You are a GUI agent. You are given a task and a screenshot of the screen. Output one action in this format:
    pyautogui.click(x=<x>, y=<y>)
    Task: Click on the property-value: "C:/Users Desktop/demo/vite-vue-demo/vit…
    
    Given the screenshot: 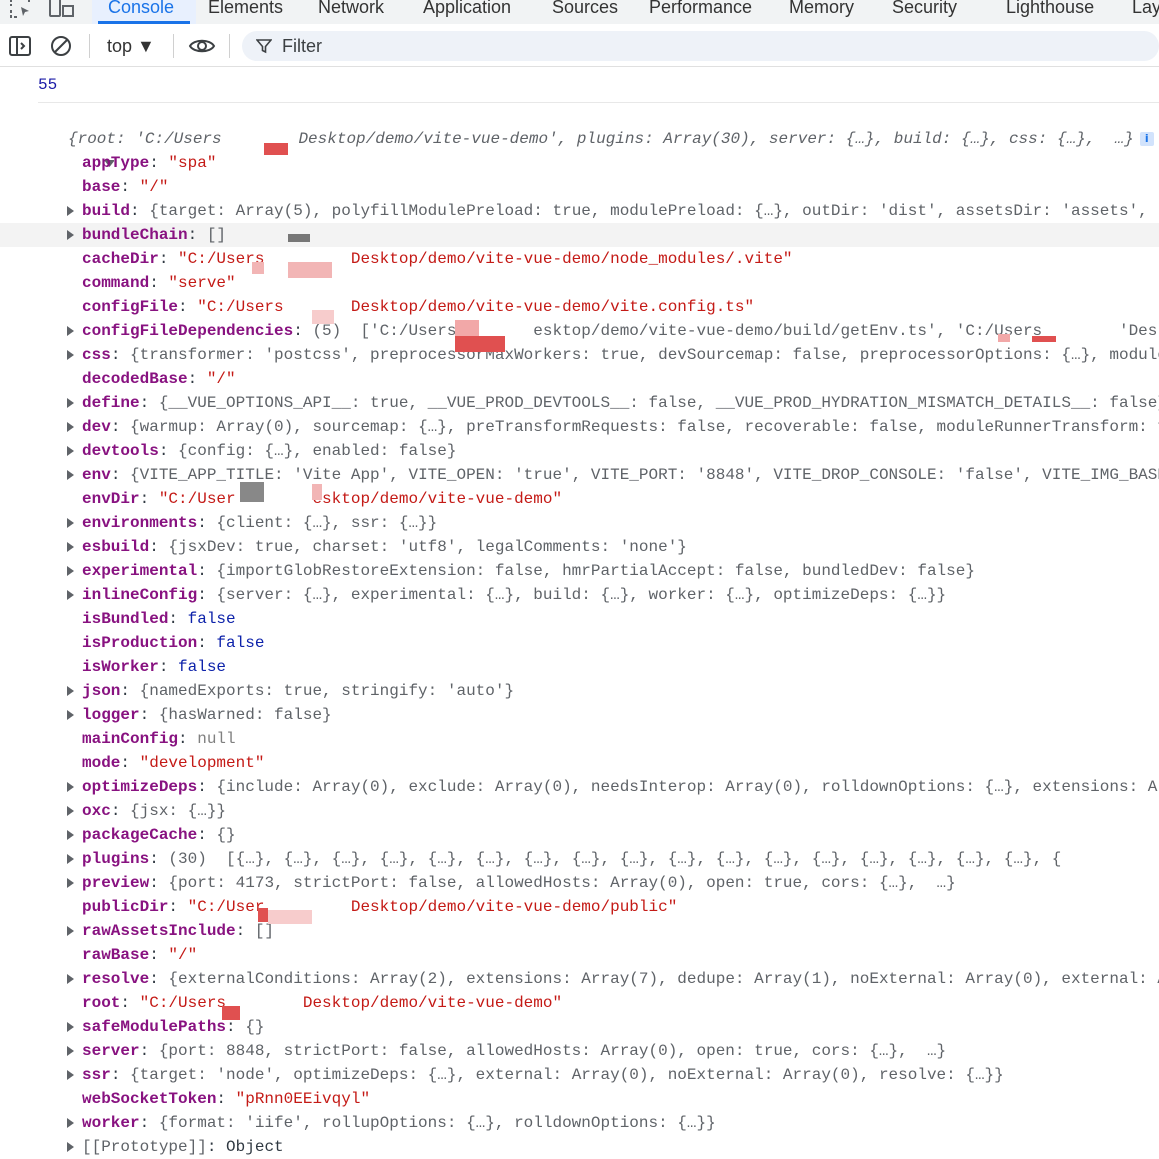 What is the action you would take?
    pyautogui.click(x=476, y=307)
    